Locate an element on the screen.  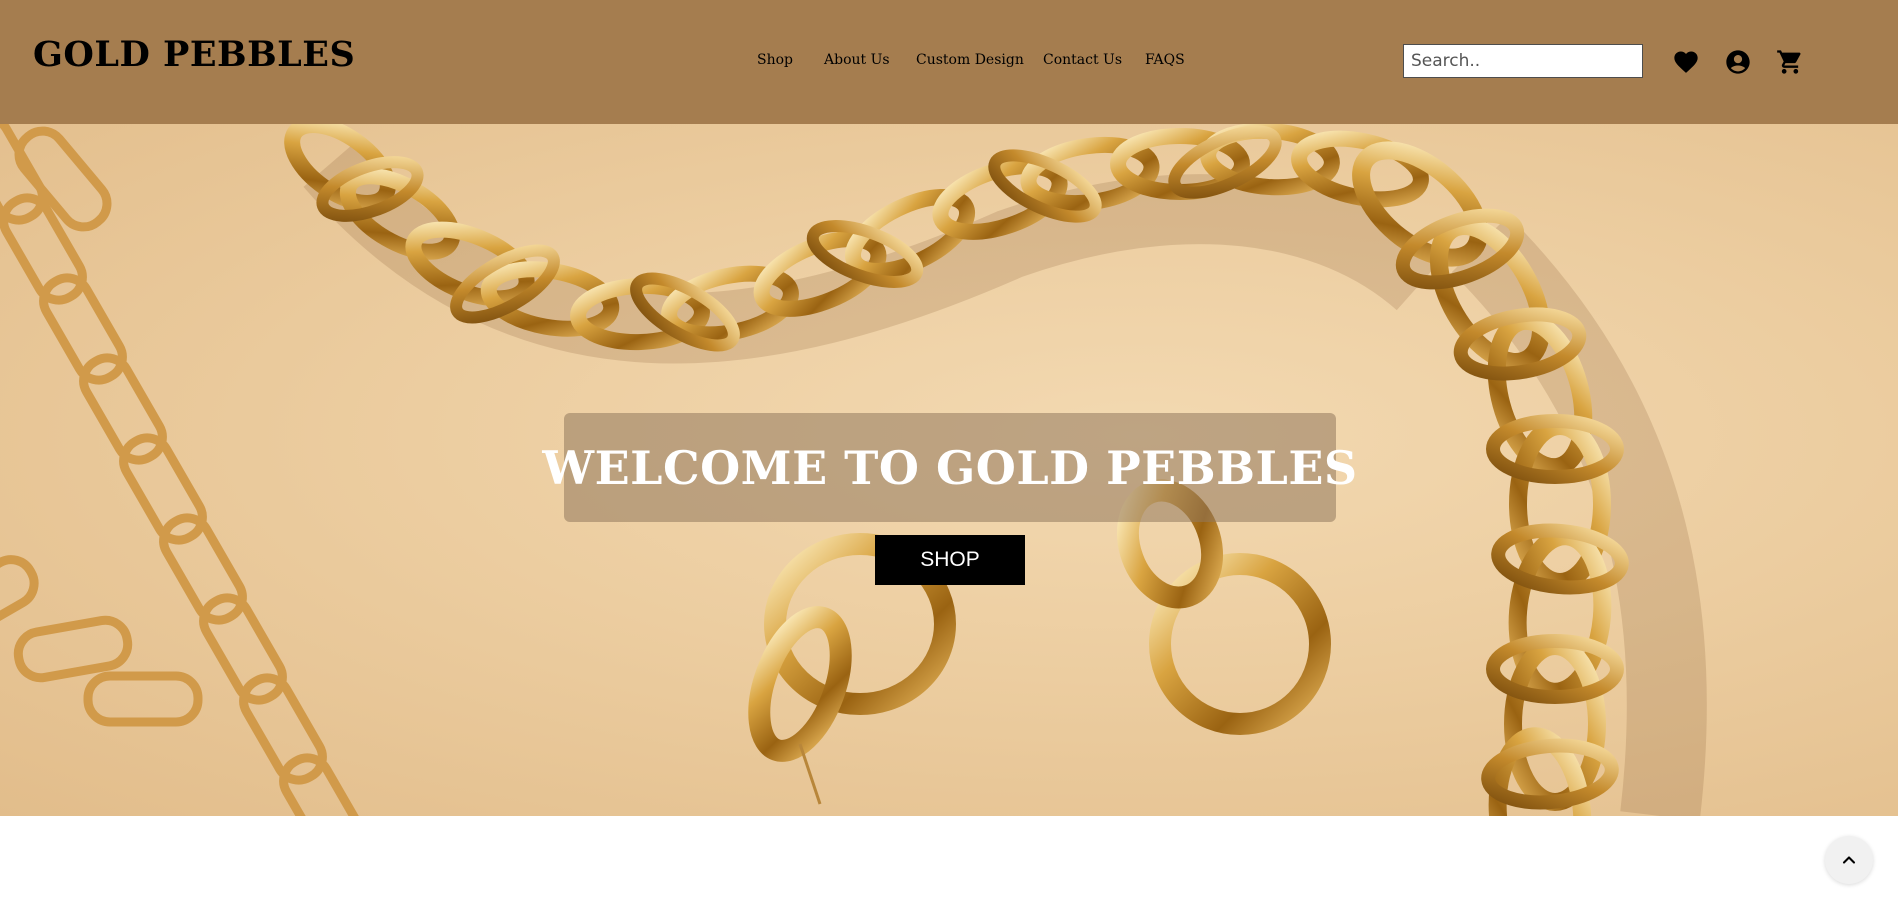
account-icon is located at coordinates (1738, 62).